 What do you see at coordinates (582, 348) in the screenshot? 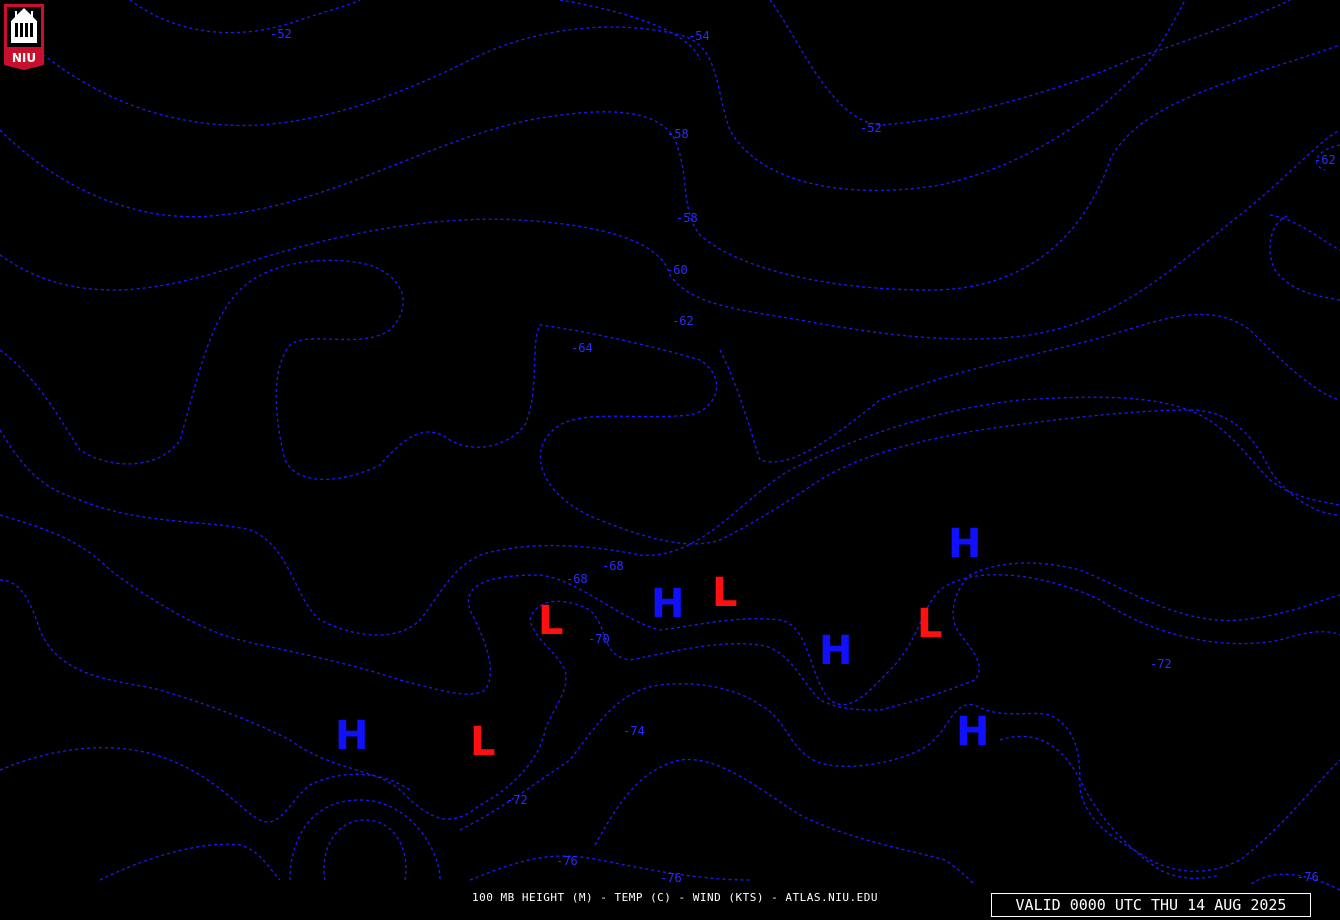
I see `contour-label: -64` at bounding box center [582, 348].